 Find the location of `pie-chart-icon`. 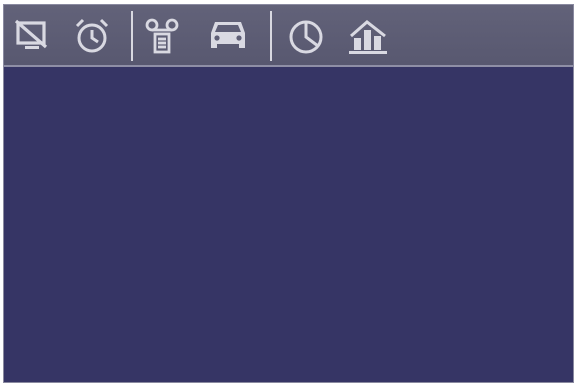

pie-chart-icon is located at coordinates (306, 37).